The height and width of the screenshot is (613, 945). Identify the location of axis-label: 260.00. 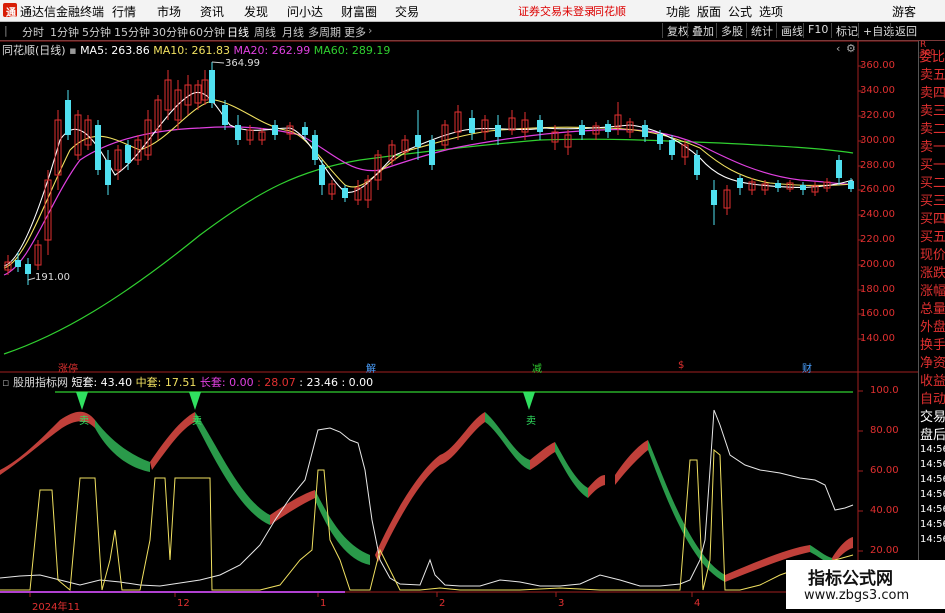
(877, 189).